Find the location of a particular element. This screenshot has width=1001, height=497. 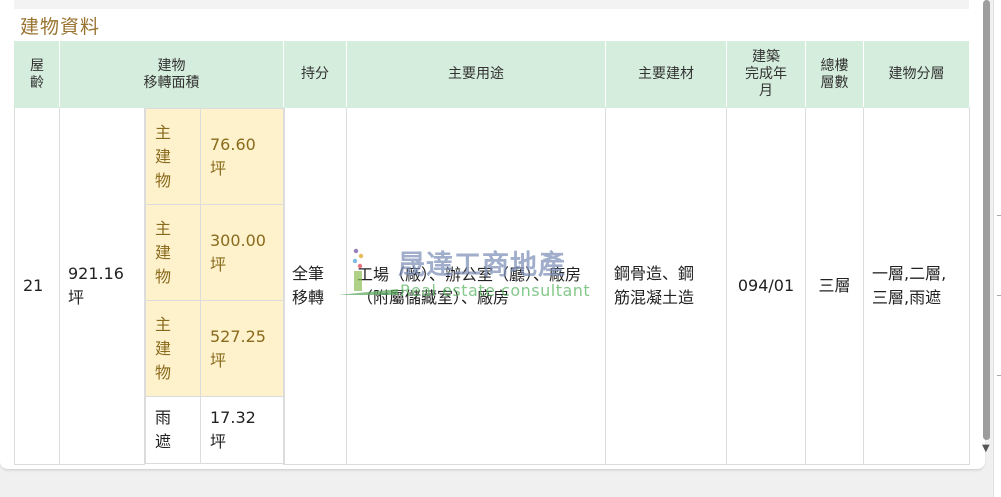

part-area: 527.25 坪 is located at coordinates (242, 348).